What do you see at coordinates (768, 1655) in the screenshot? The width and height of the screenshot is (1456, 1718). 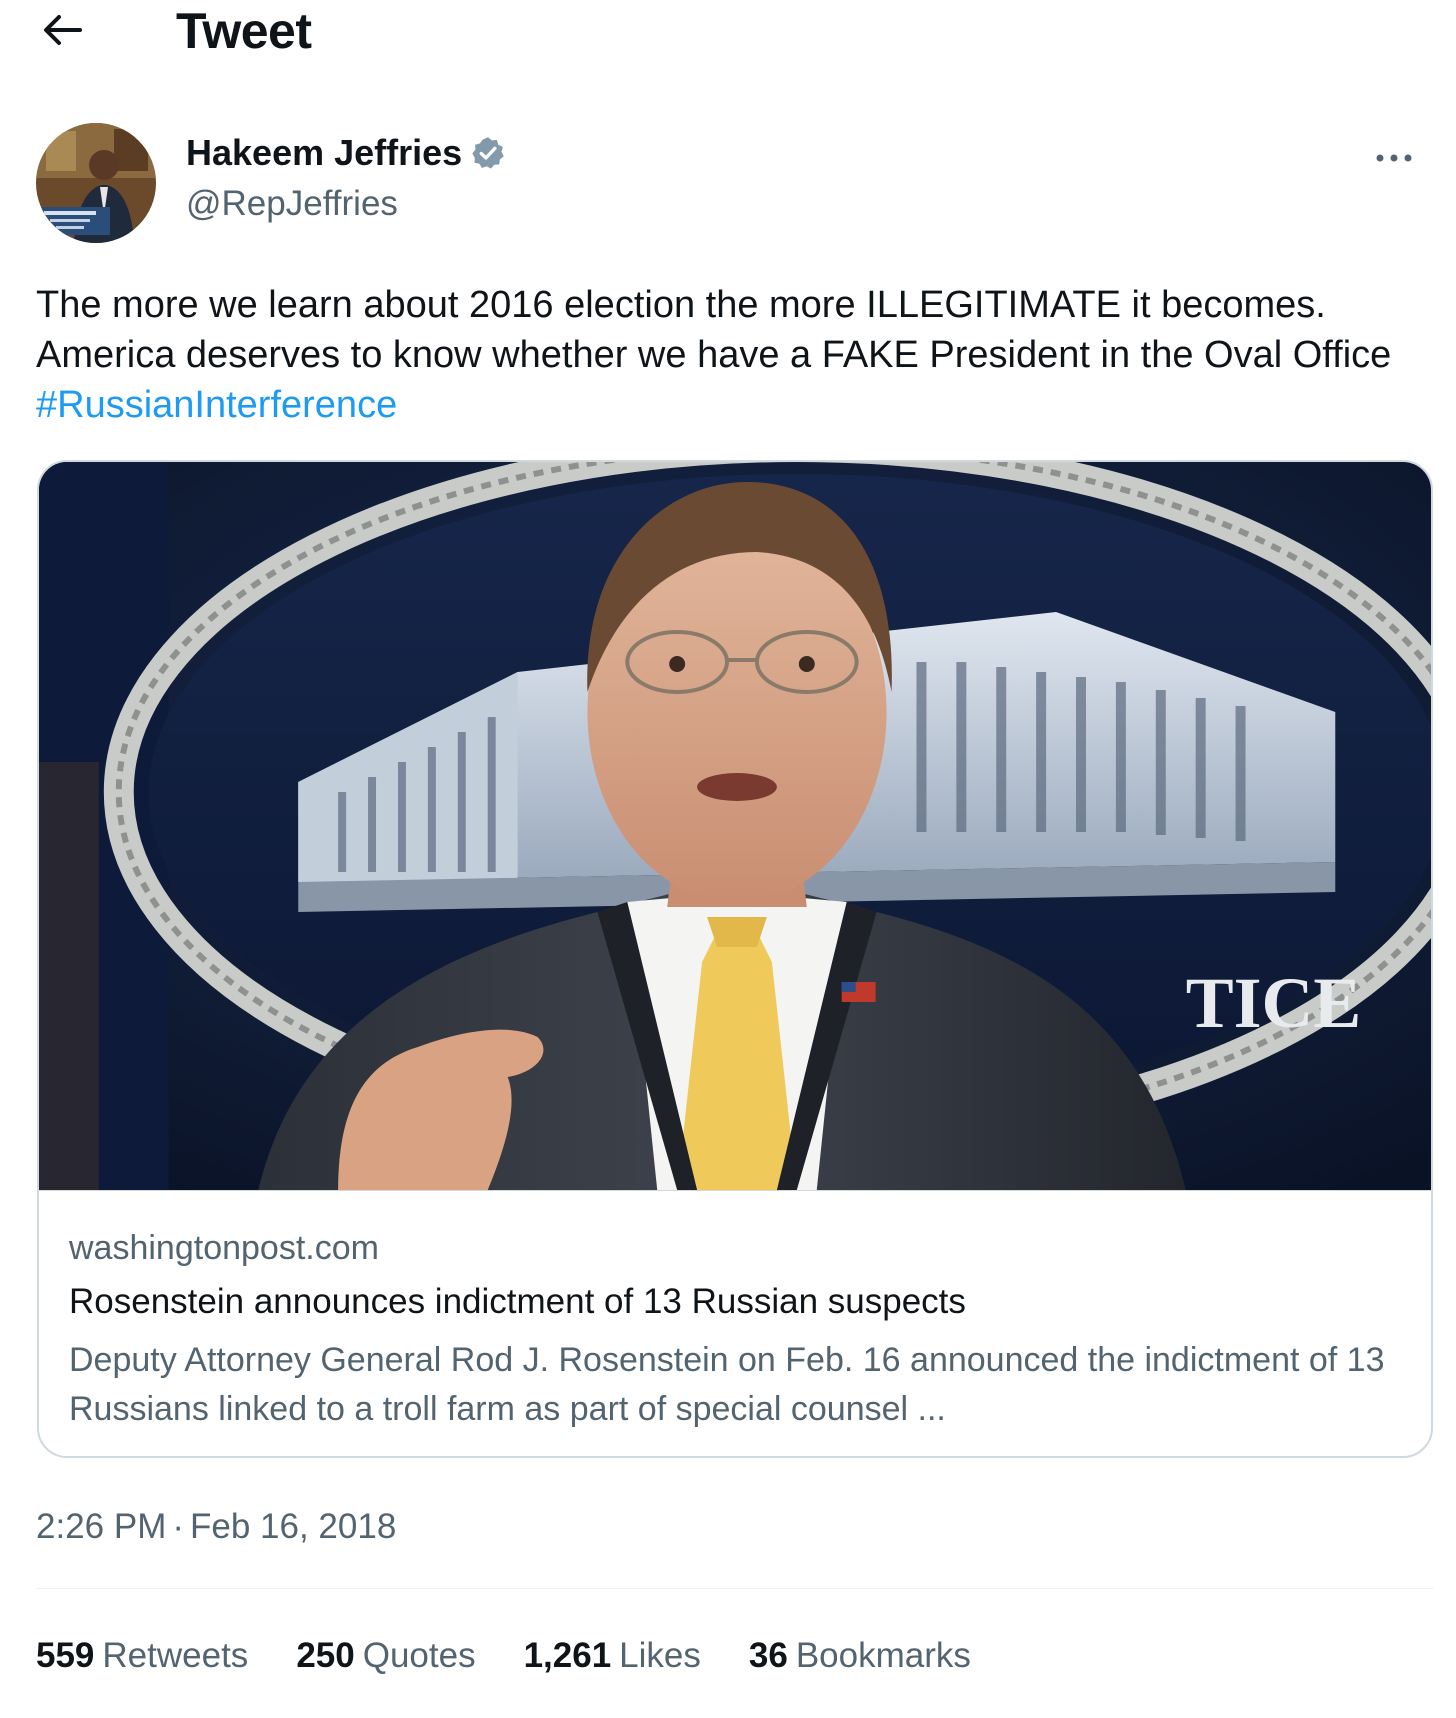 I see `bookmarks-count: 36` at bounding box center [768, 1655].